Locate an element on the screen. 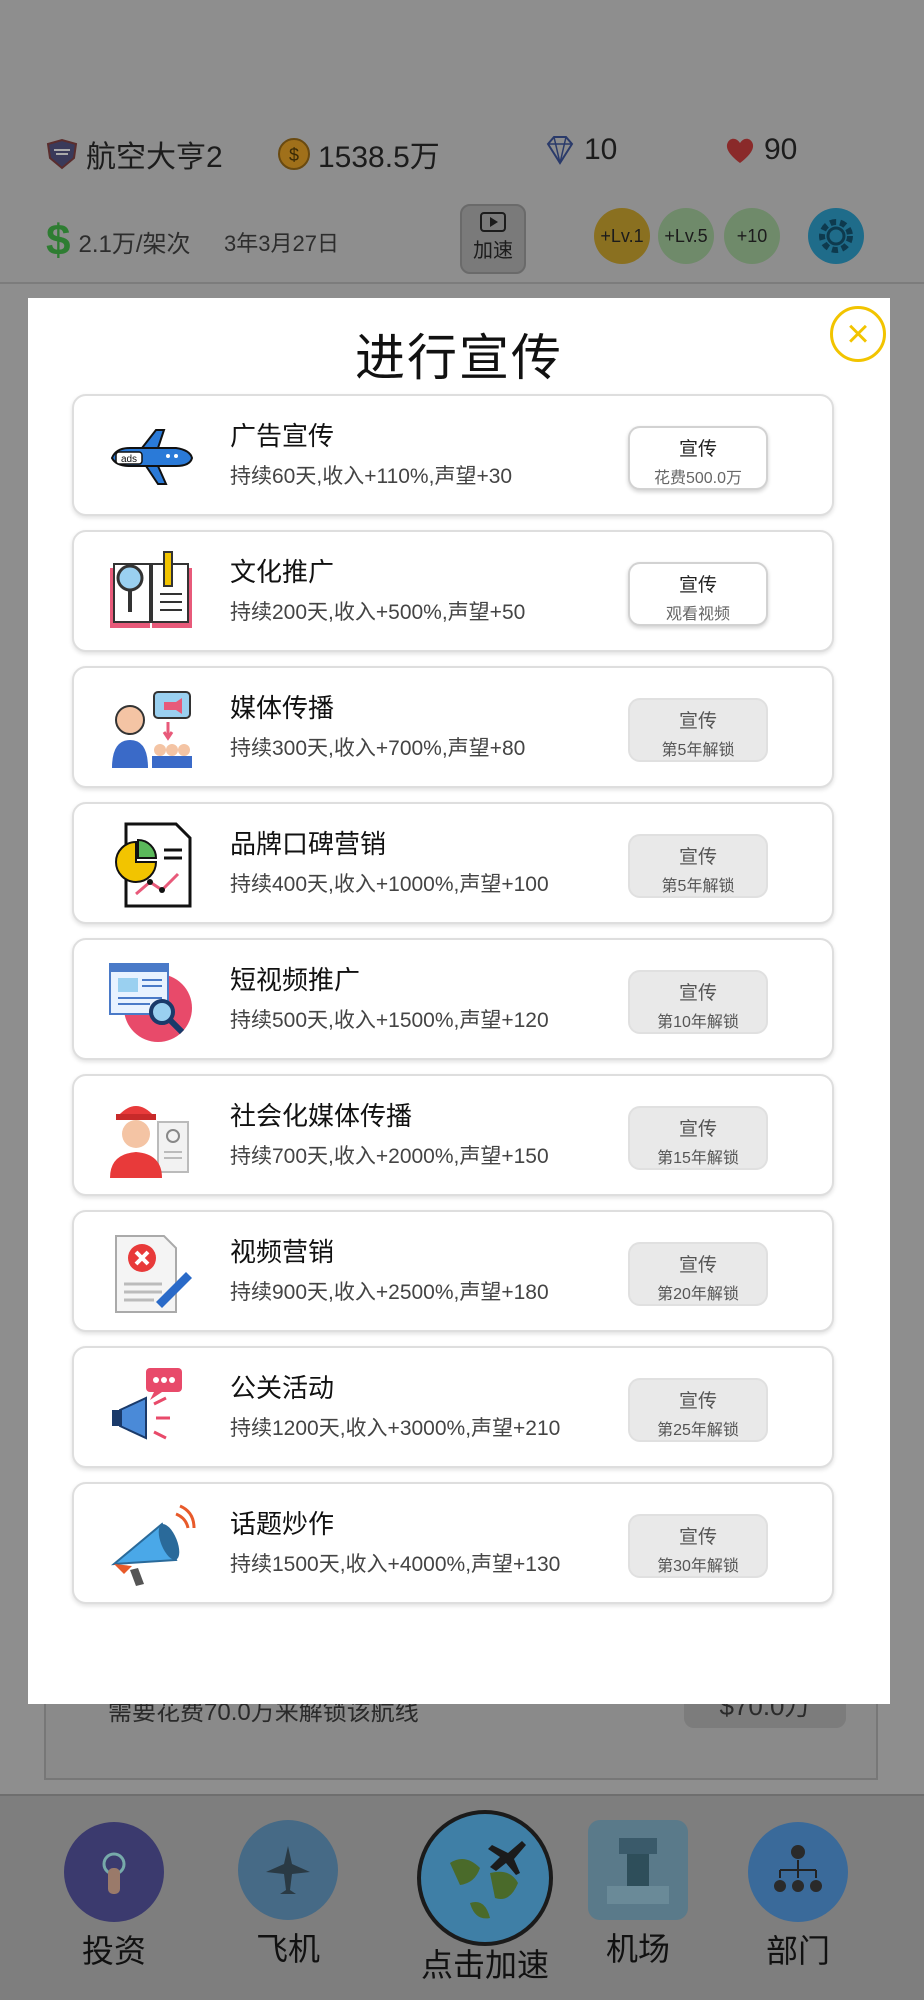 Image resolution: width=924 pixels, height=2000 pixels. promo-desc: 持续60天,收入+110%,声望+30 is located at coordinates (371, 476).